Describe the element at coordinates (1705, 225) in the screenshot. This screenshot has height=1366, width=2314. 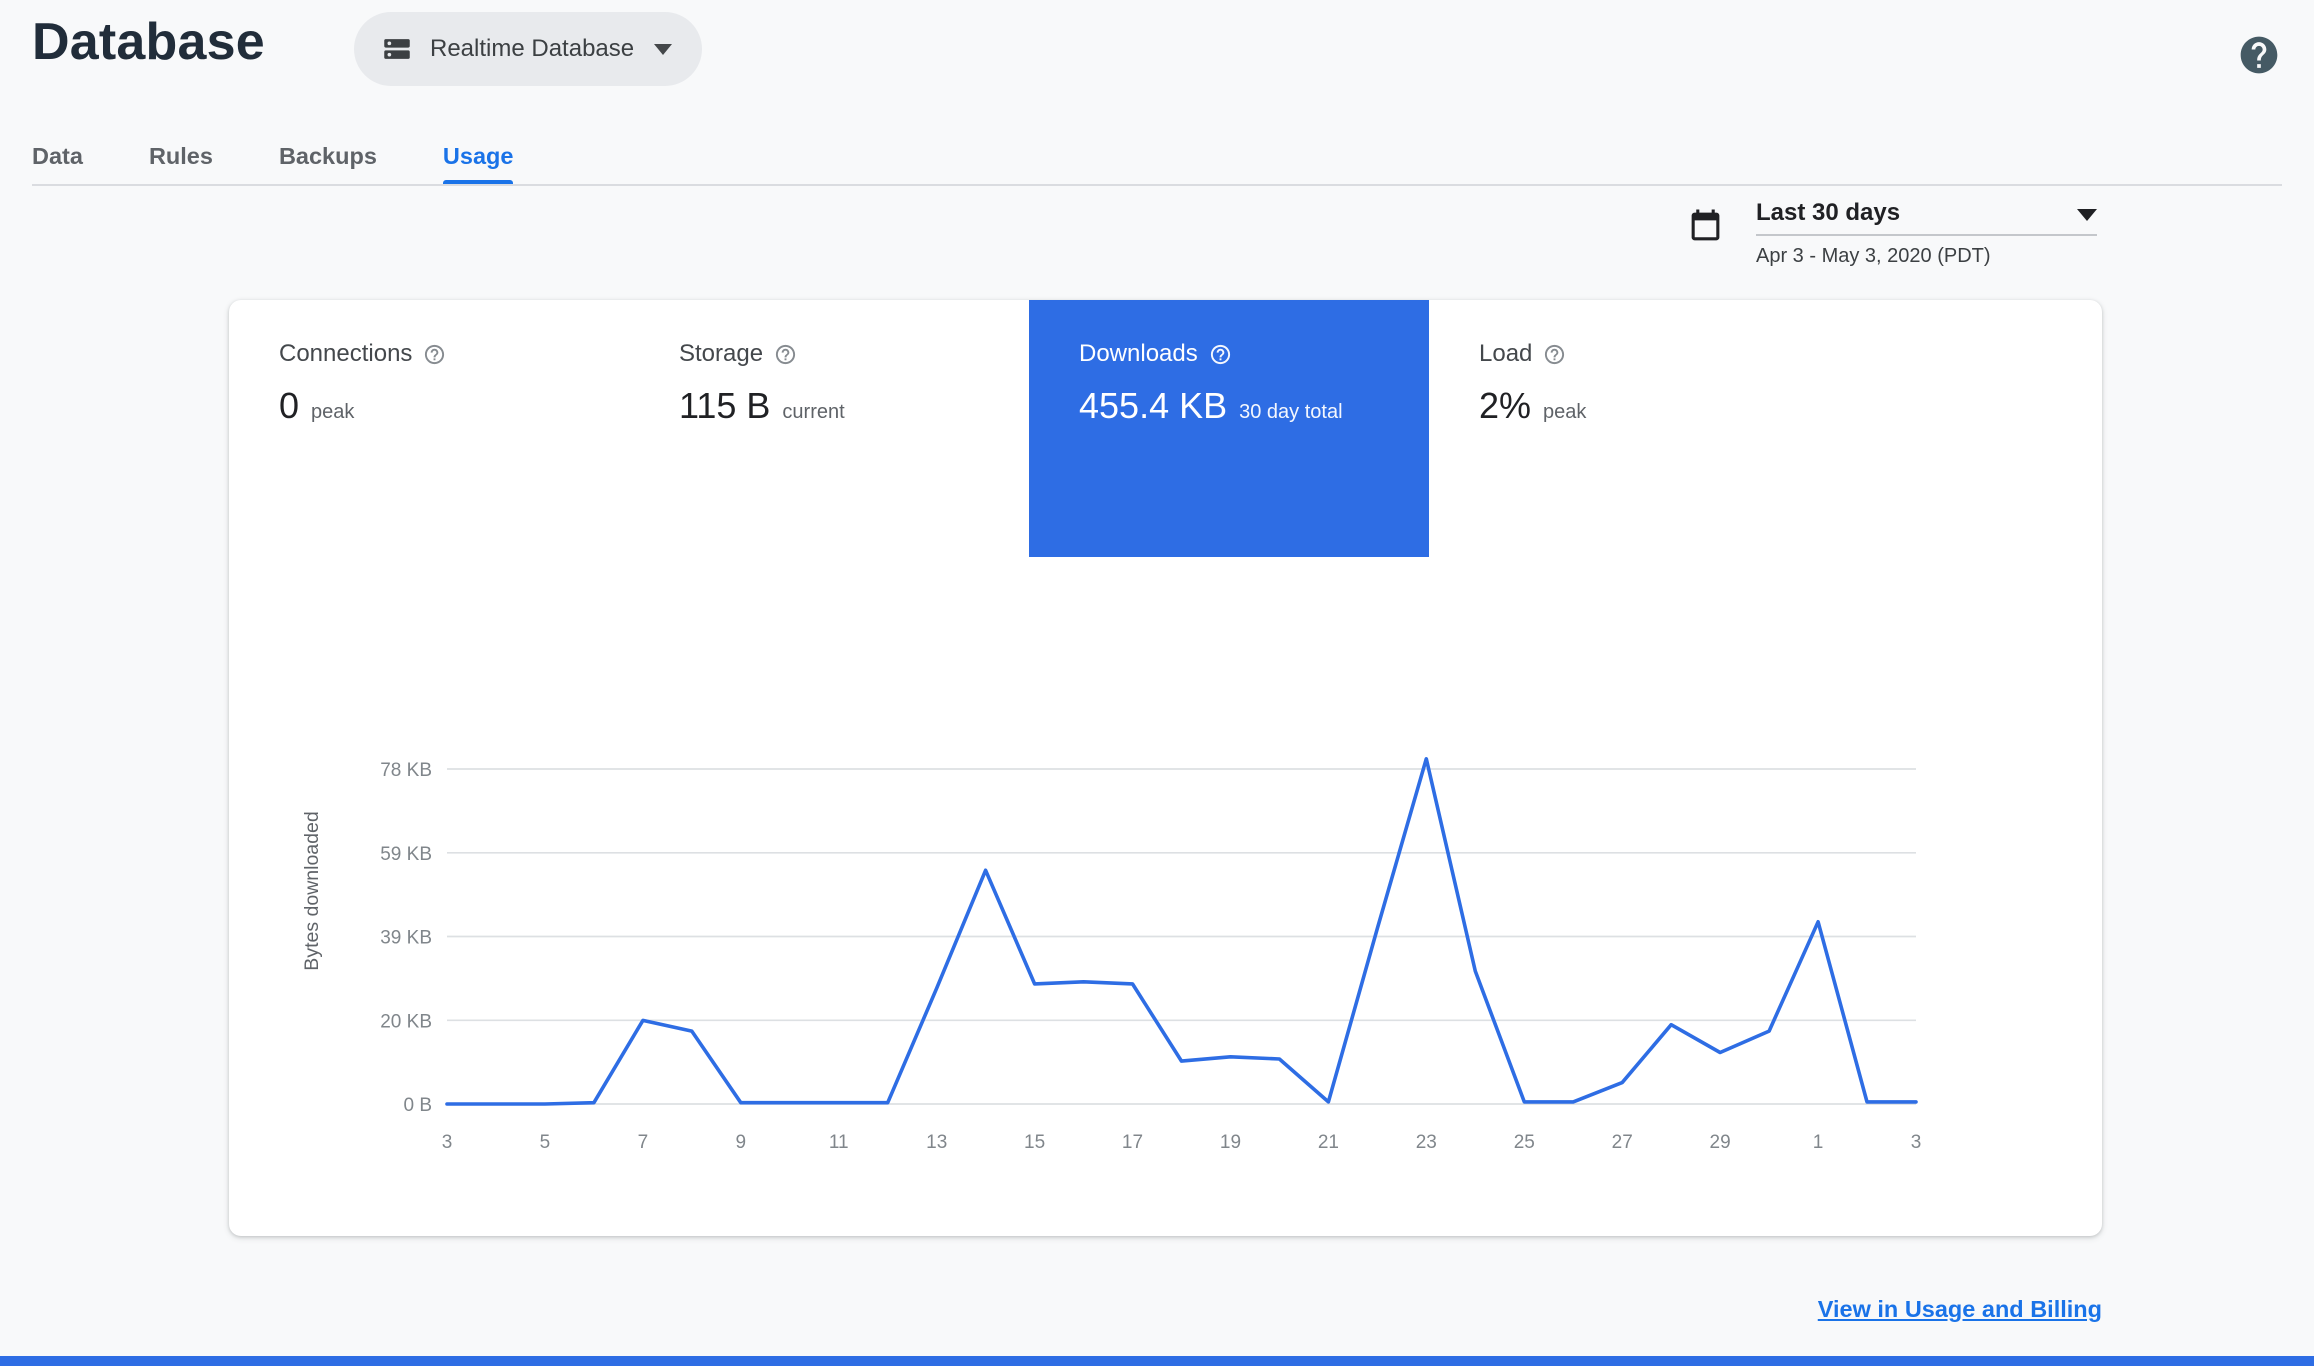
I see `calendar-icon` at that location.